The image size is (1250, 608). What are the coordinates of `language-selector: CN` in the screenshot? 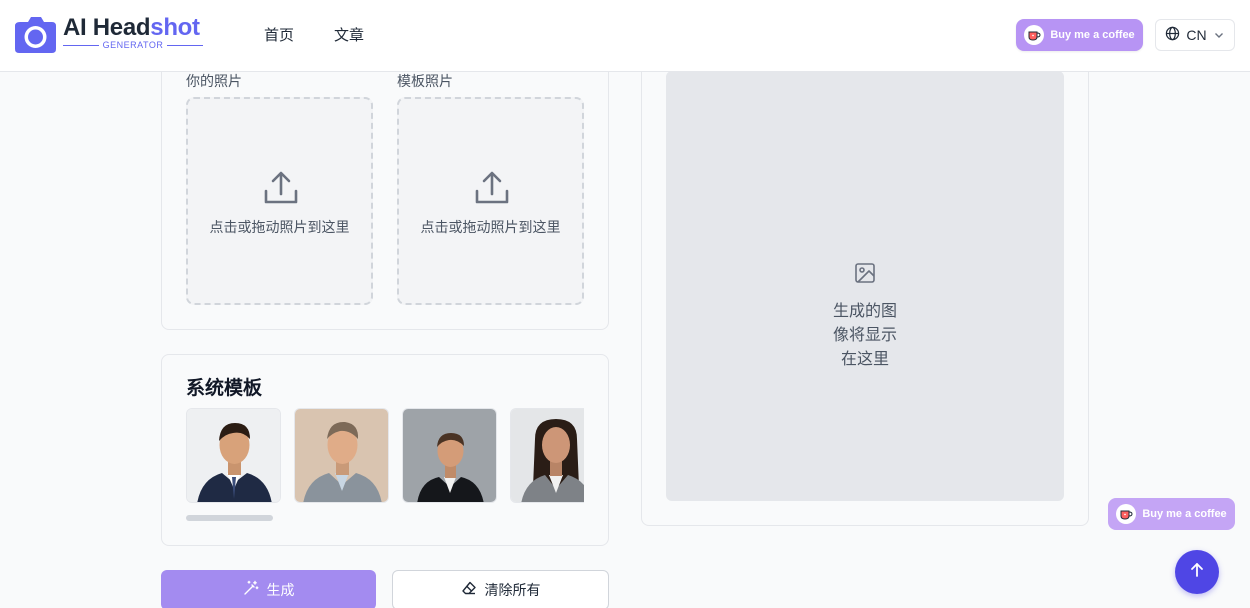 It's located at (1195, 35).